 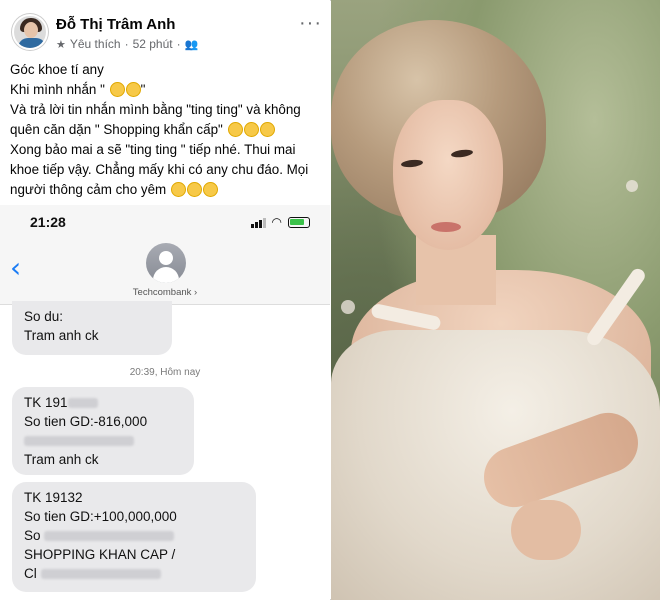 What do you see at coordinates (103, 440) in the screenshot?
I see `message-line` at bounding box center [103, 440].